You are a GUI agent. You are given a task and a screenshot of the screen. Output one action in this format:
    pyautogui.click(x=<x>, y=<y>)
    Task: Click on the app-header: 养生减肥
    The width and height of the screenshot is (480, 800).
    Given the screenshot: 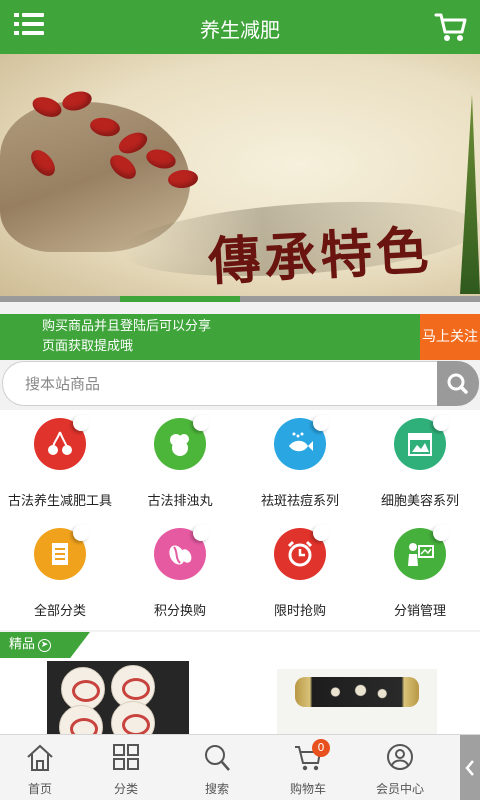 What is the action you would take?
    pyautogui.click(x=240, y=27)
    